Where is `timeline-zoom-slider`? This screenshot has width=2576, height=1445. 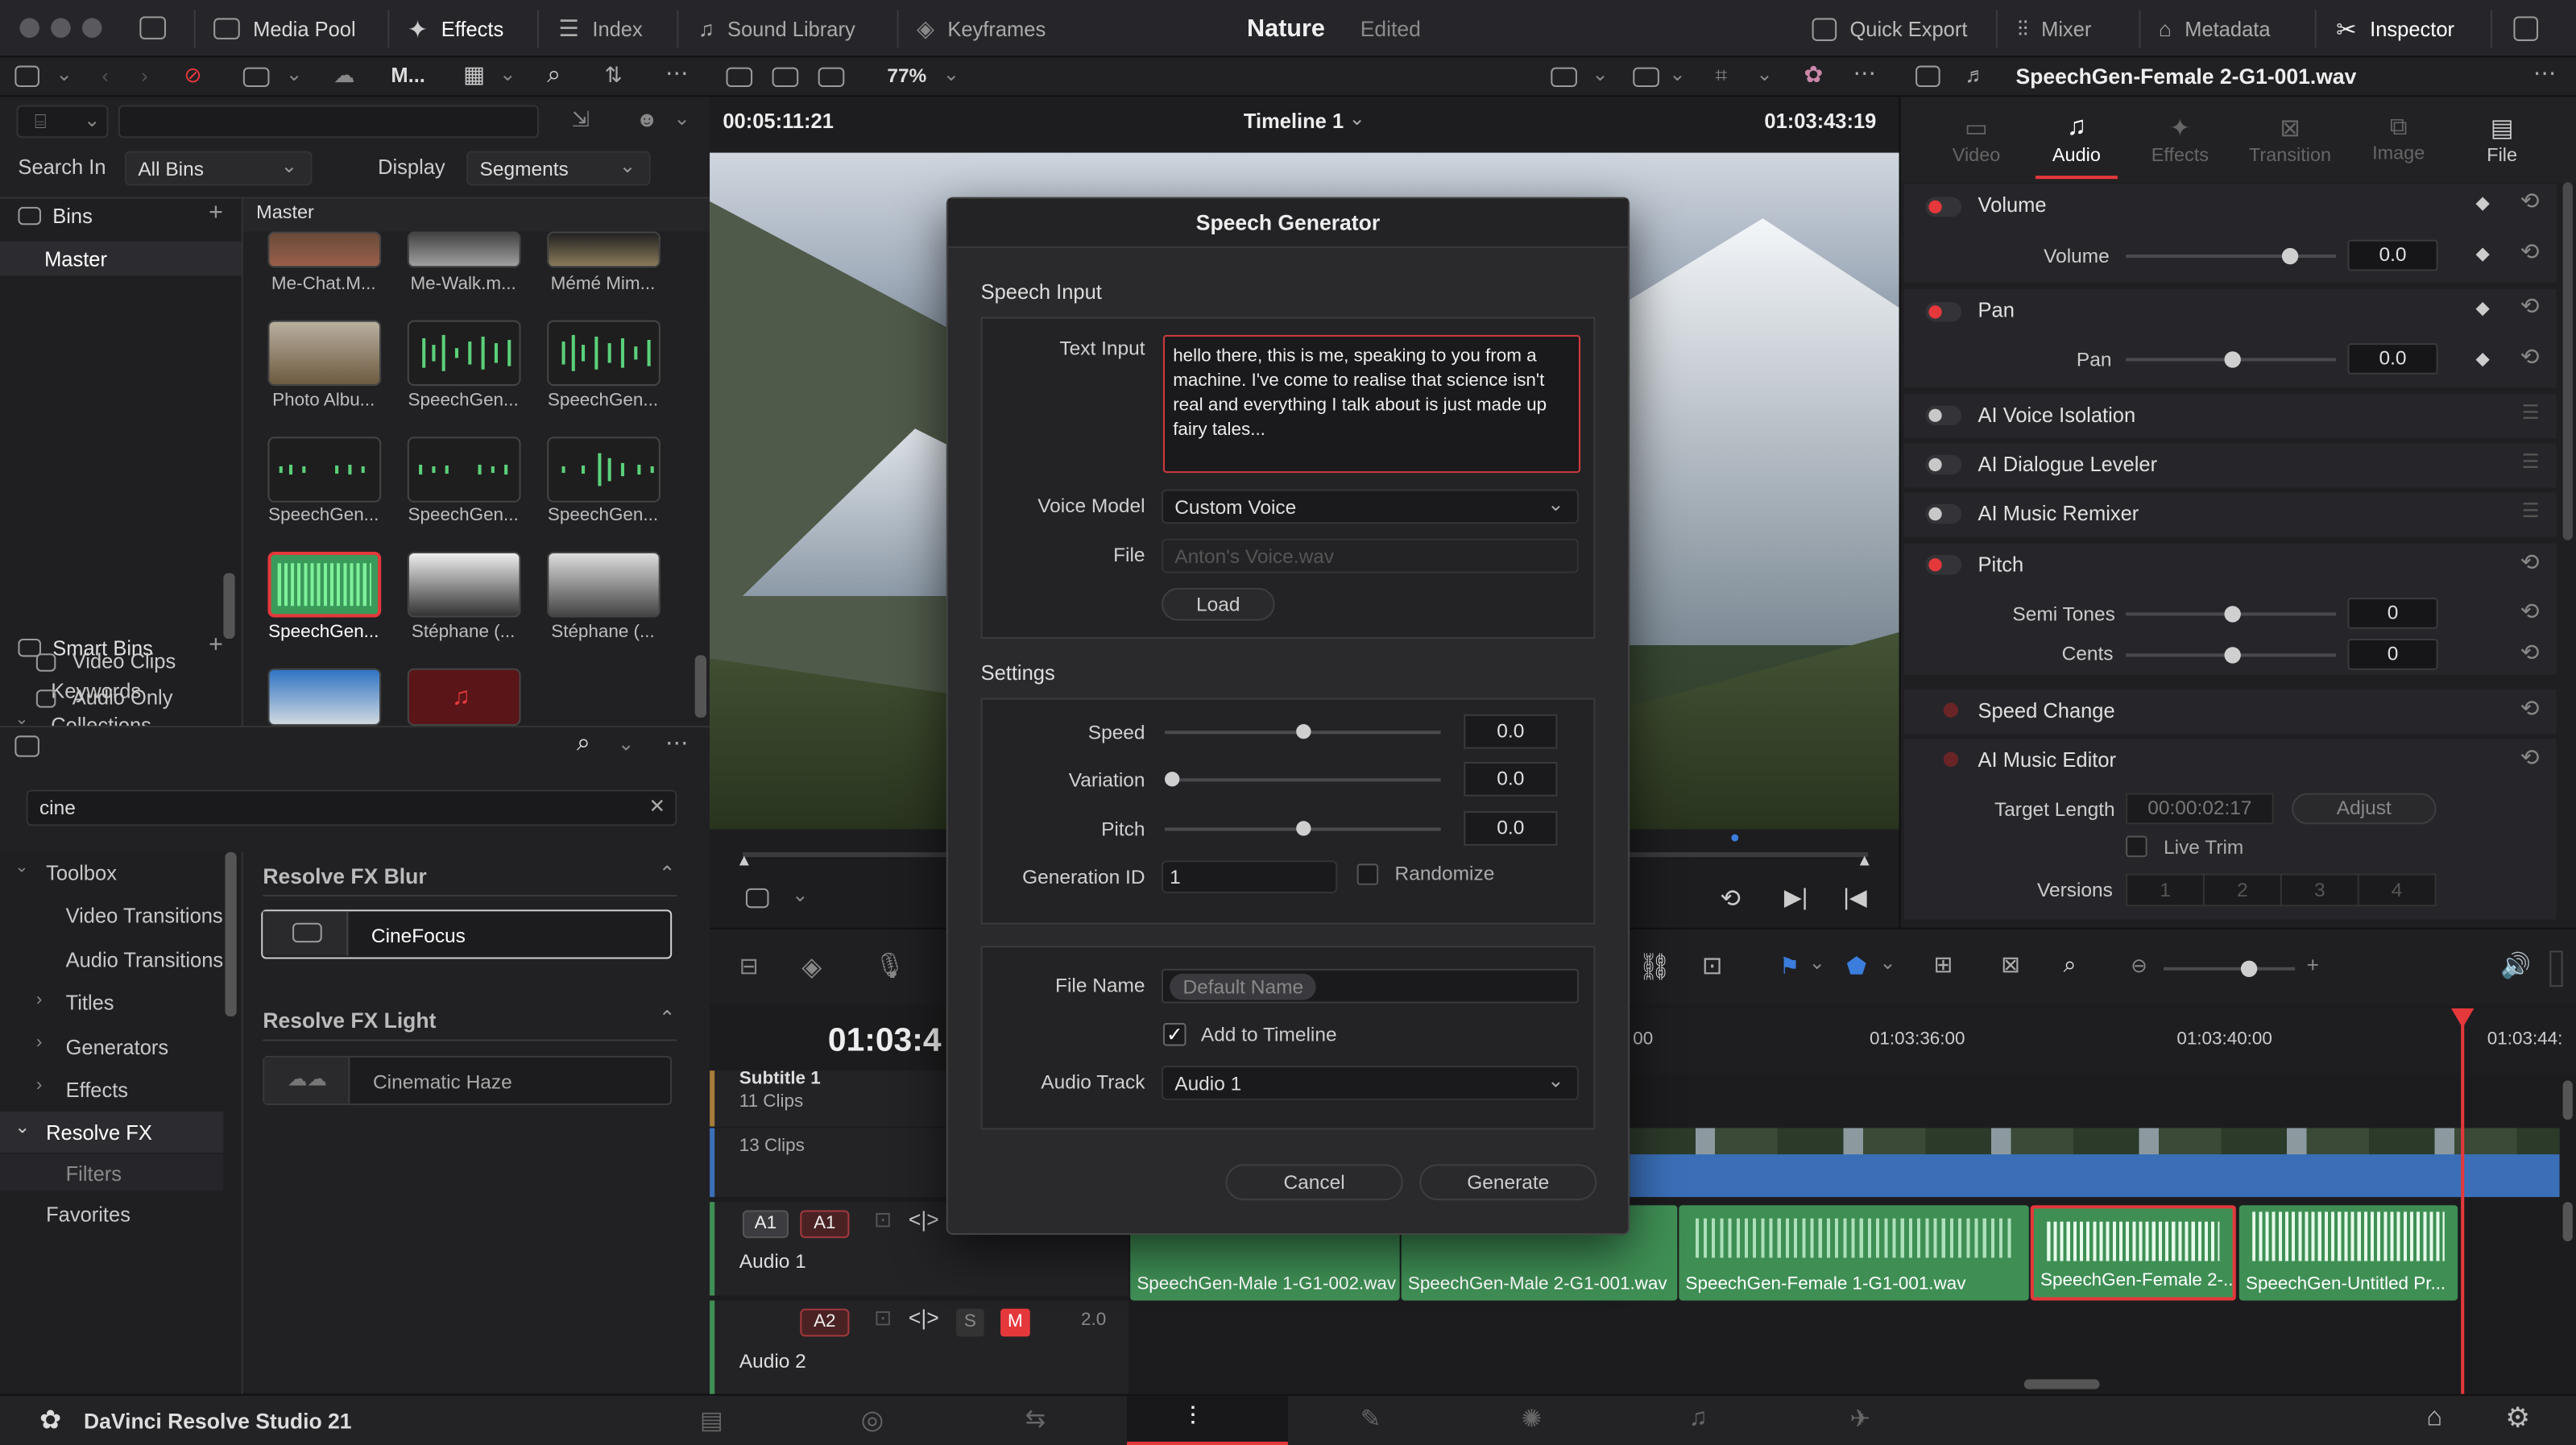 timeline-zoom-slider is located at coordinates (2230, 968).